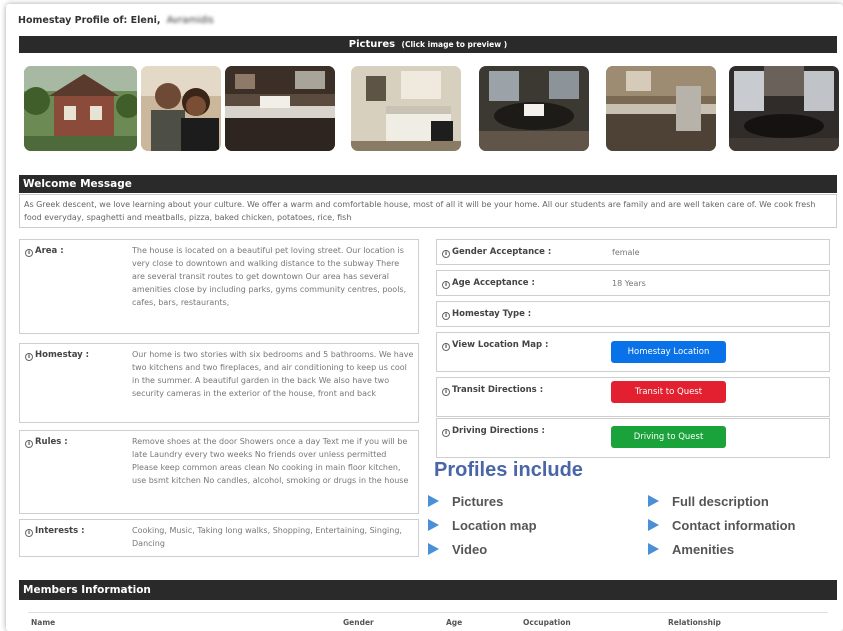 This screenshot has width=843, height=631. I want to click on profile-first-name: Eleni,, so click(145, 20).